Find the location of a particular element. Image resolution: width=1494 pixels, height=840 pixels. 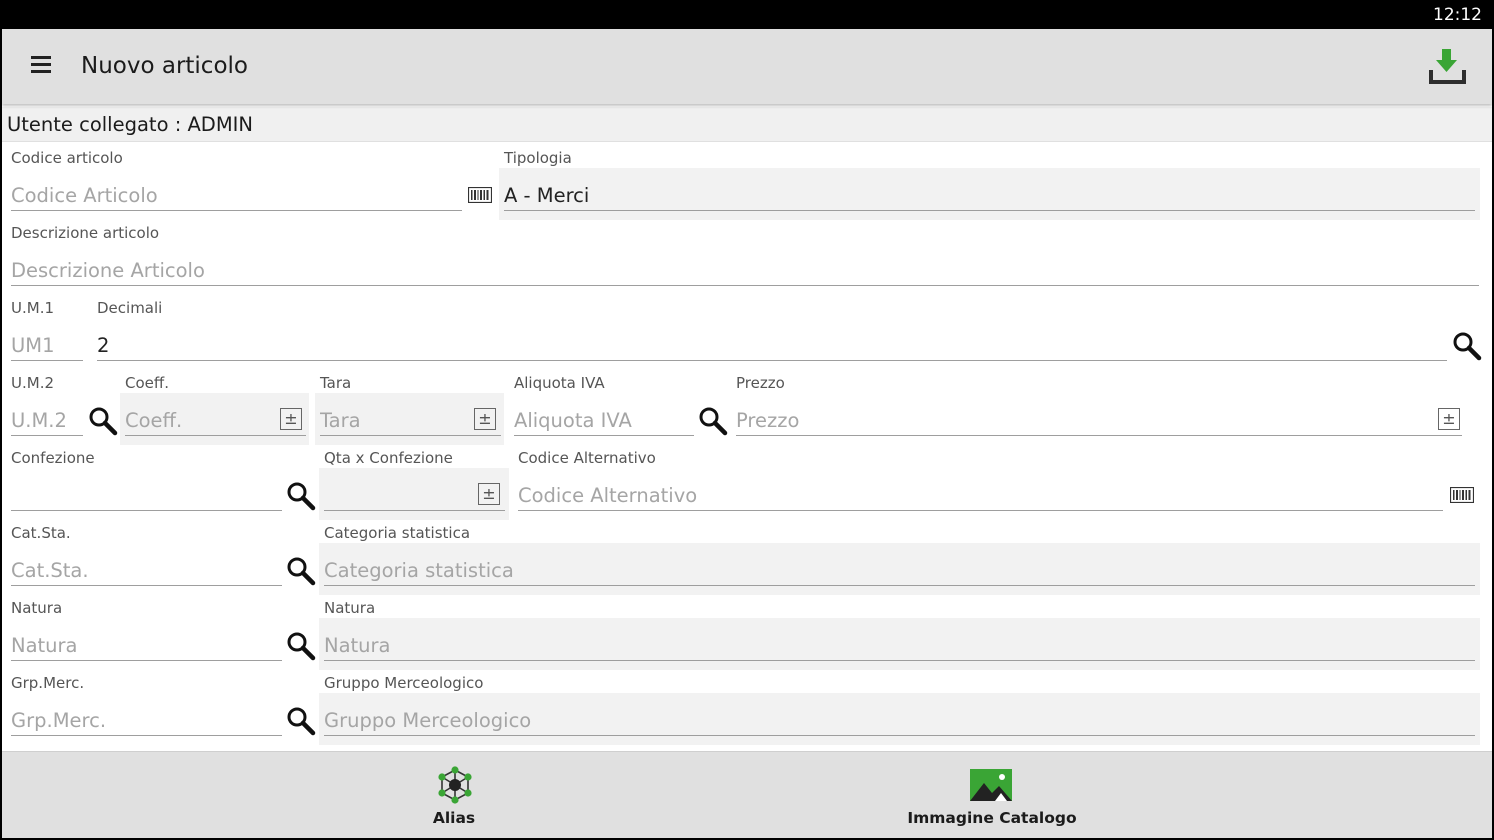

gruppo-merceologico-input is located at coordinates (899, 718).